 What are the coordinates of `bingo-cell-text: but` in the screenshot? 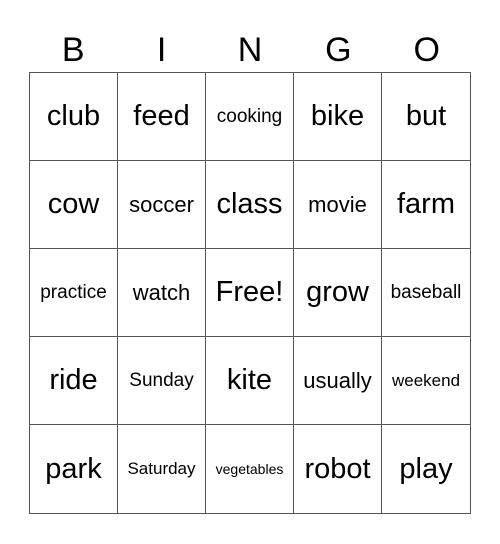 It's located at (426, 116).